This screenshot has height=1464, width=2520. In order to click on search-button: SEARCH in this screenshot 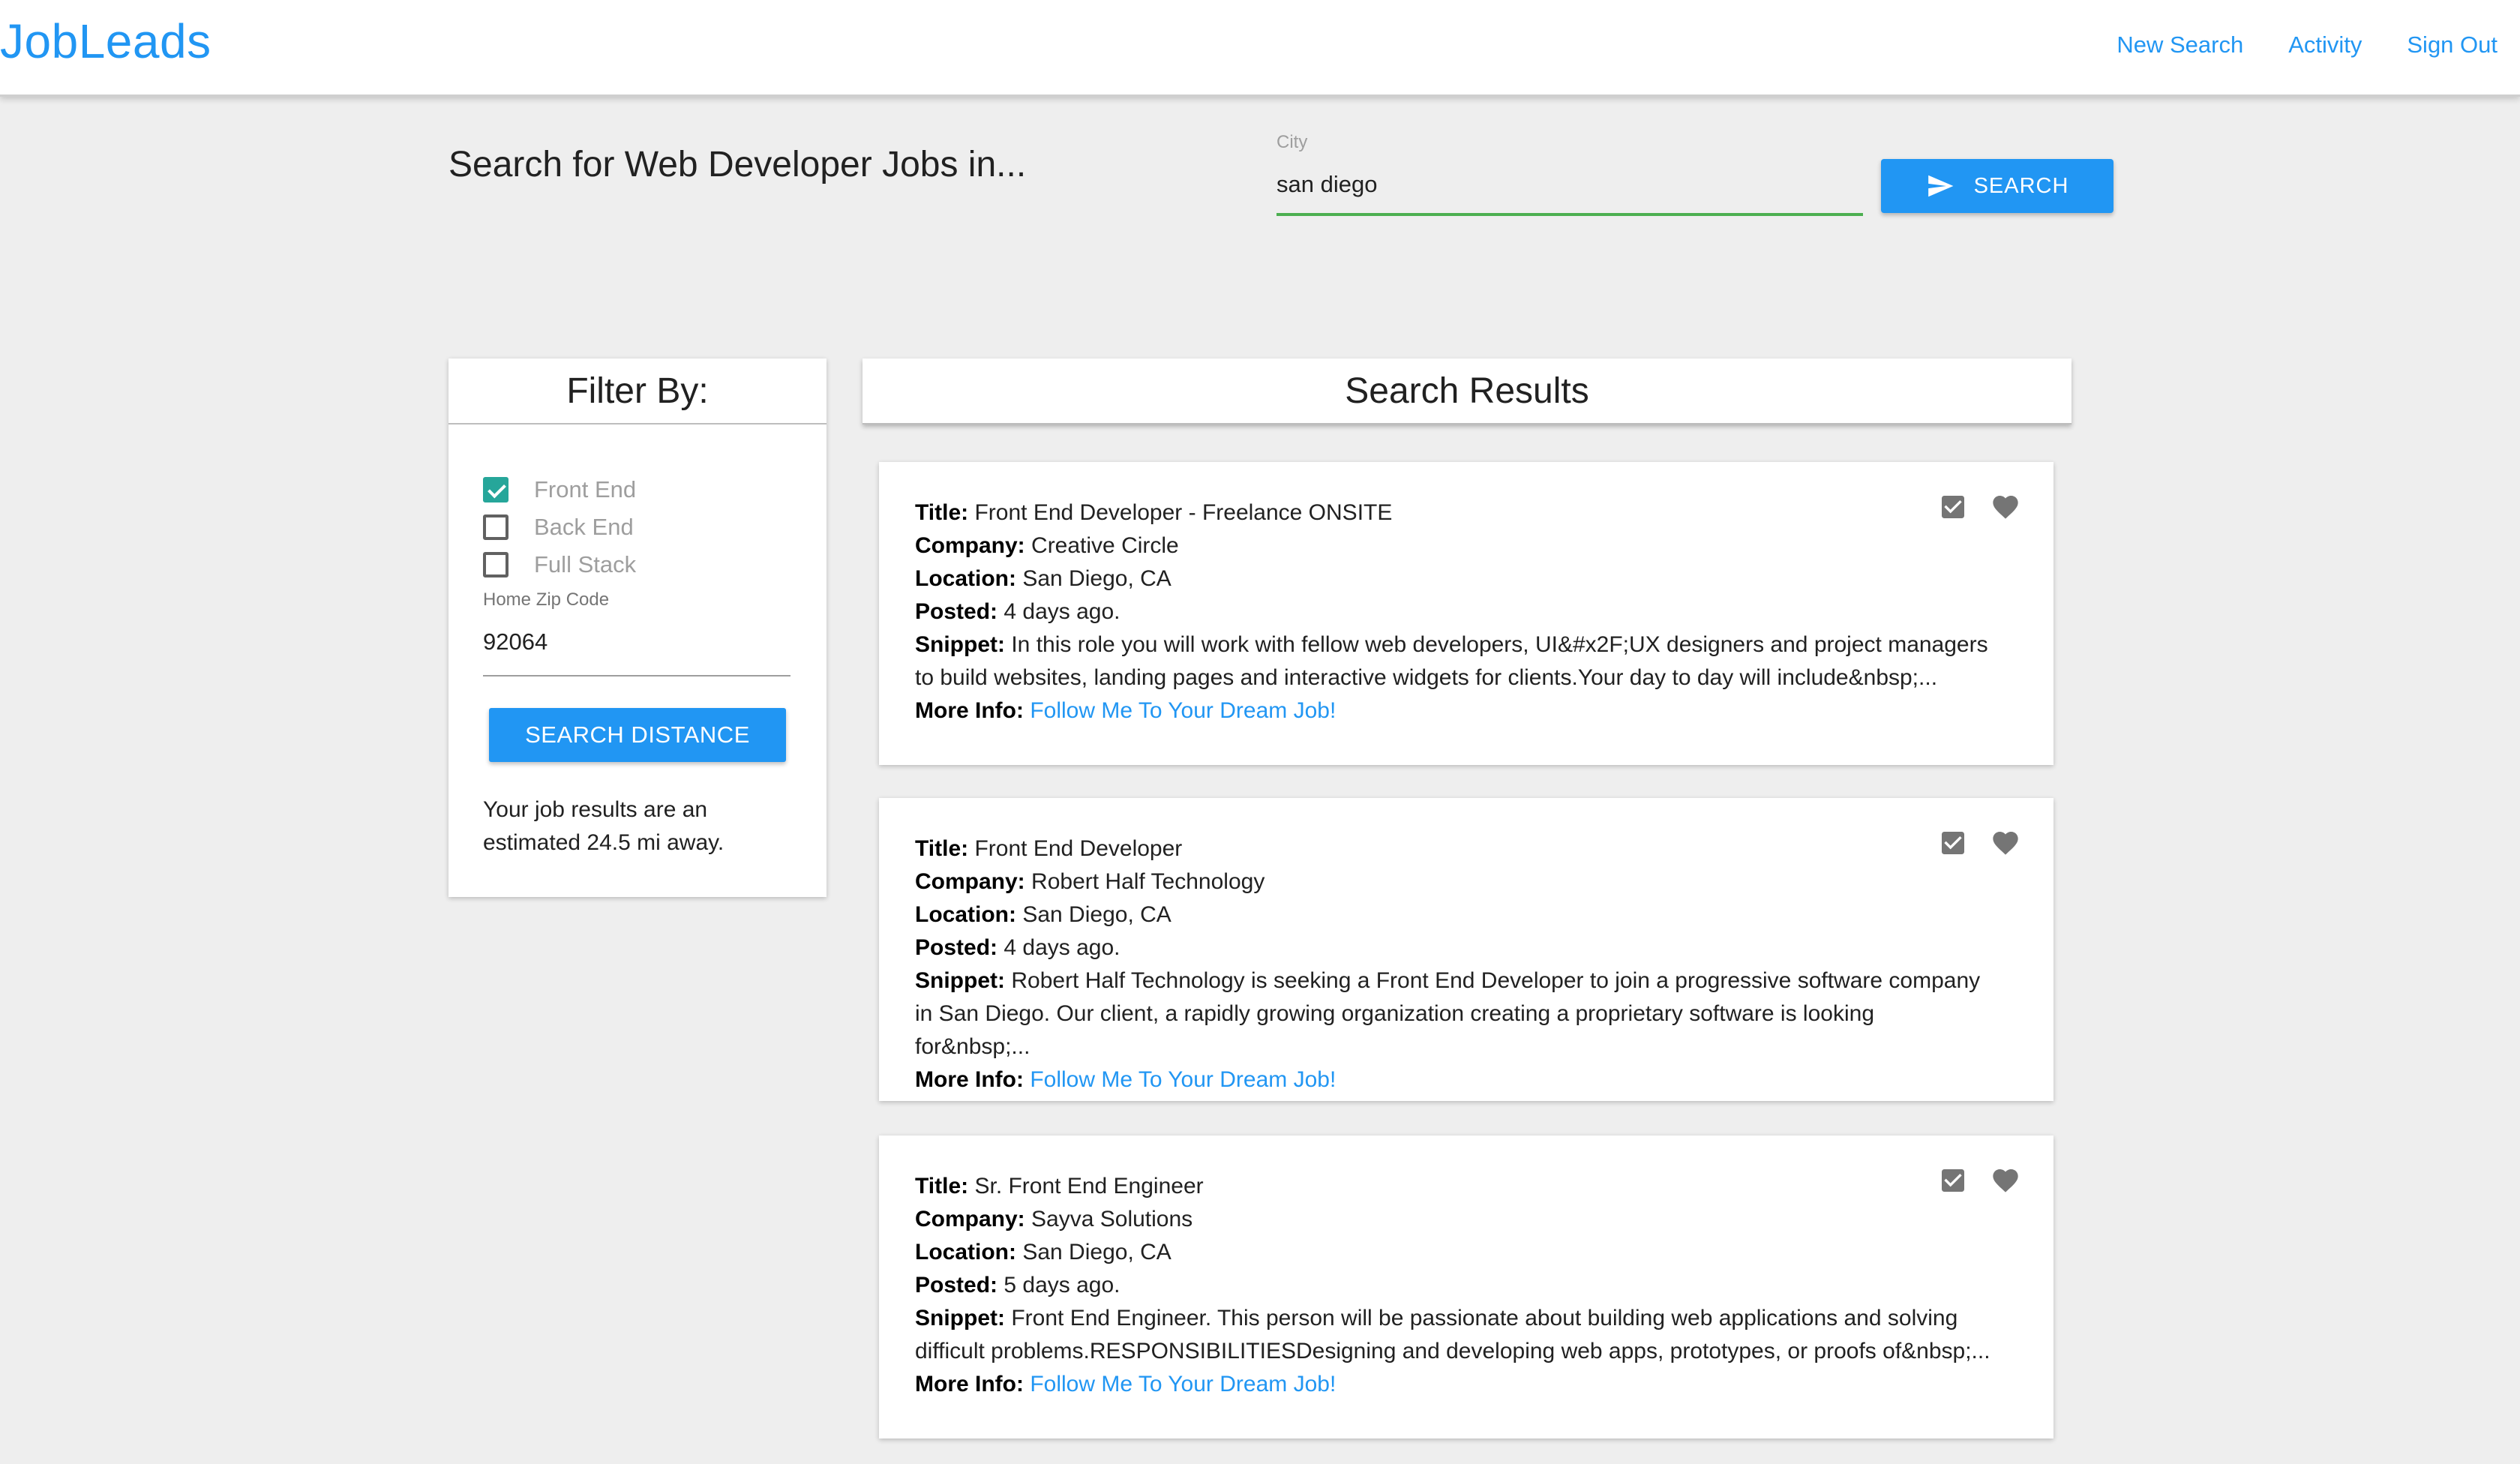, I will do `click(1997, 186)`.